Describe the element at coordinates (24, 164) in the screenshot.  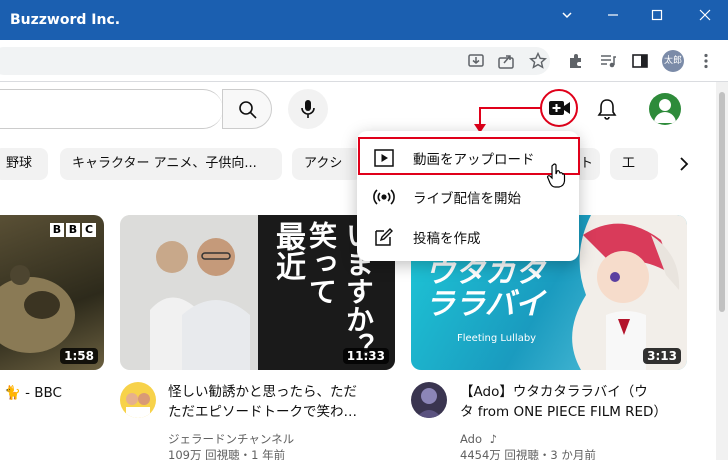
I see `chip-baseball: 野球` at that location.